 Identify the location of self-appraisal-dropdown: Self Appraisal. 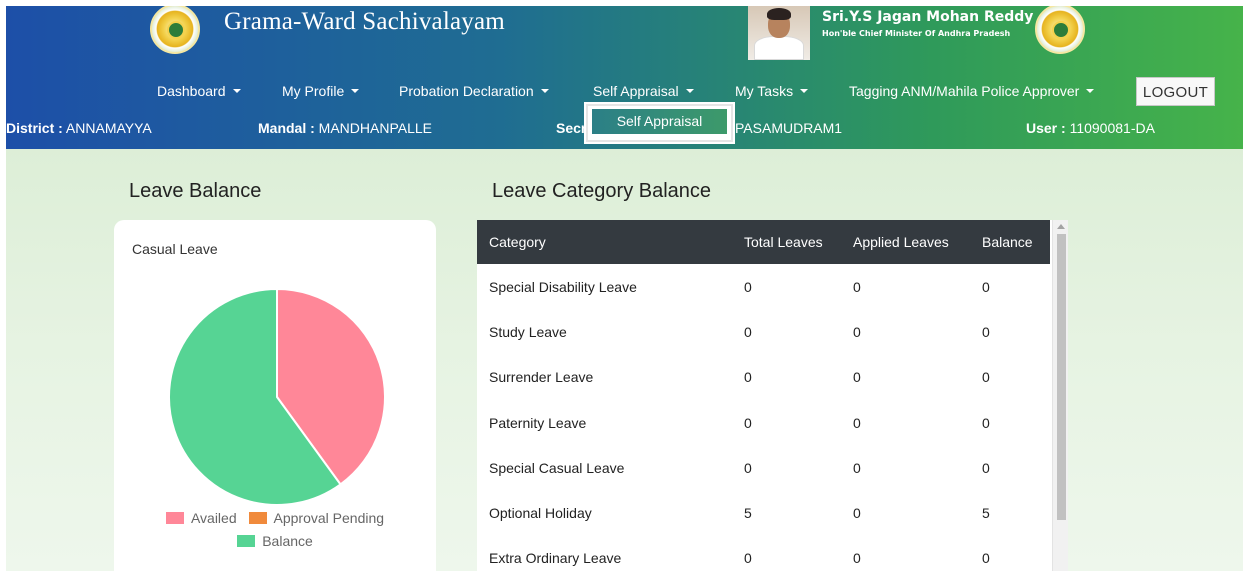
(659, 123).